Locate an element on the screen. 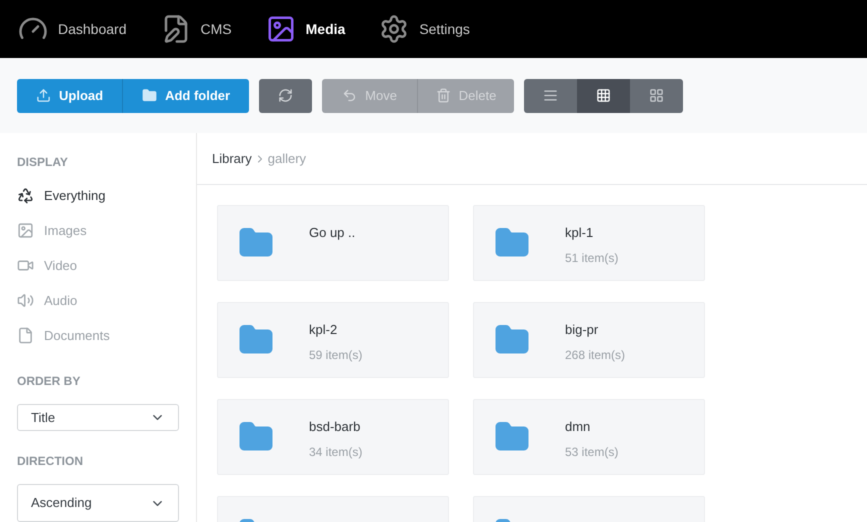  refresh-button is located at coordinates (285, 95).